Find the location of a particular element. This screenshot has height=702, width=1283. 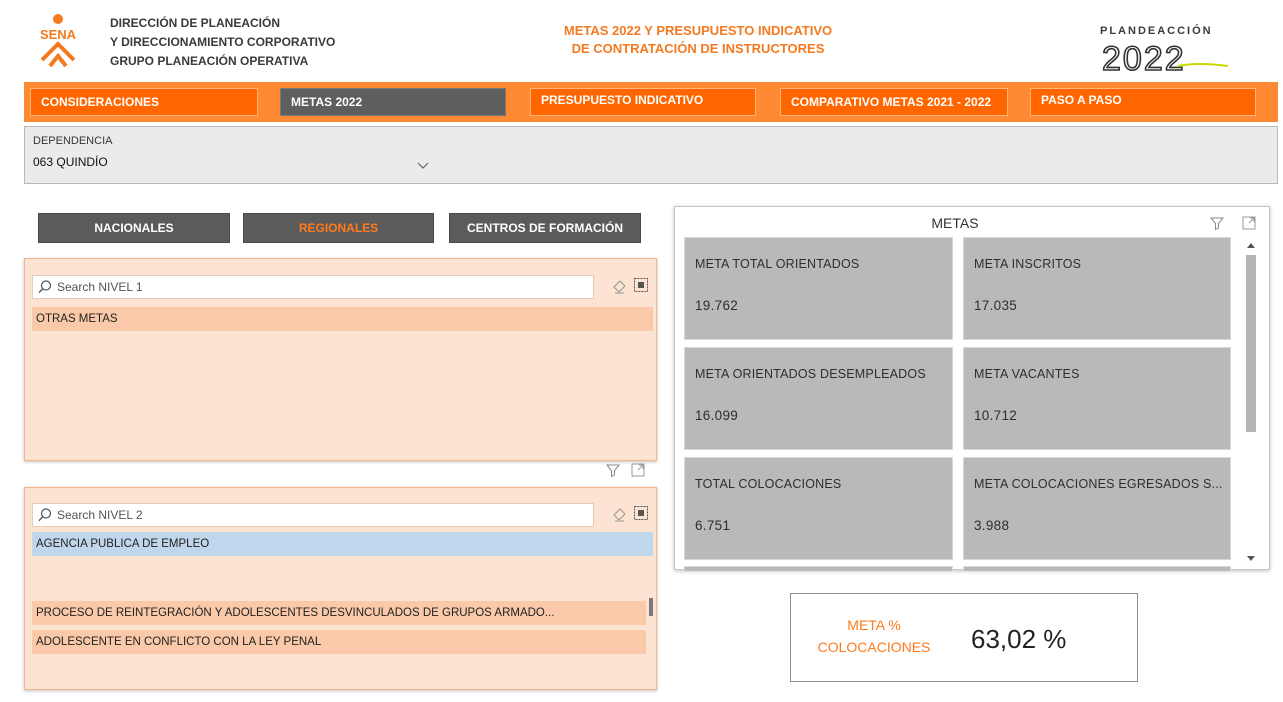

nivel2-search-placeholder: Search NIVEL 2 is located at coordinates (100, 515).